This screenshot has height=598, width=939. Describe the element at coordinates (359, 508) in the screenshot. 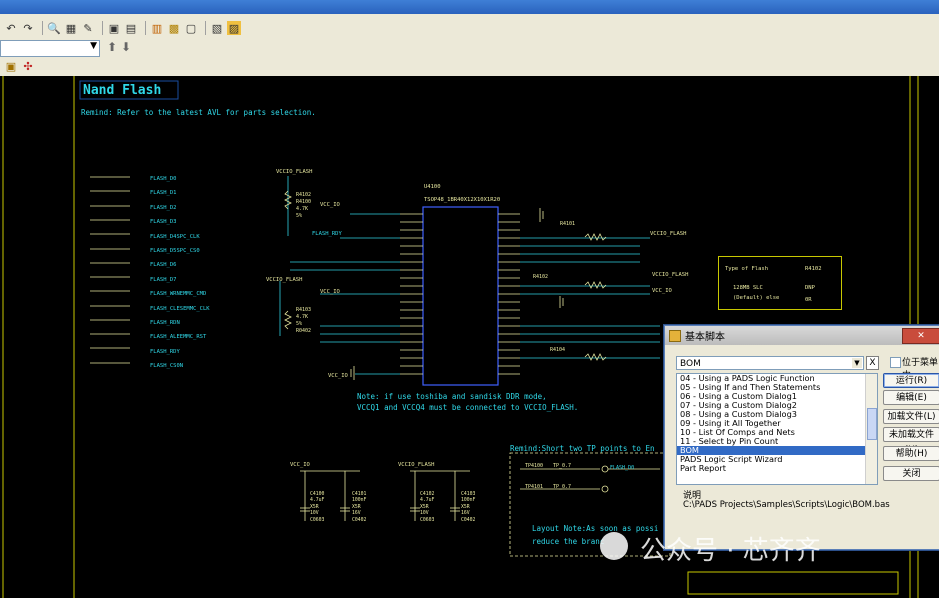

I see `capacitor-label: C4101 100nF X5R 16V C0402` at that location.